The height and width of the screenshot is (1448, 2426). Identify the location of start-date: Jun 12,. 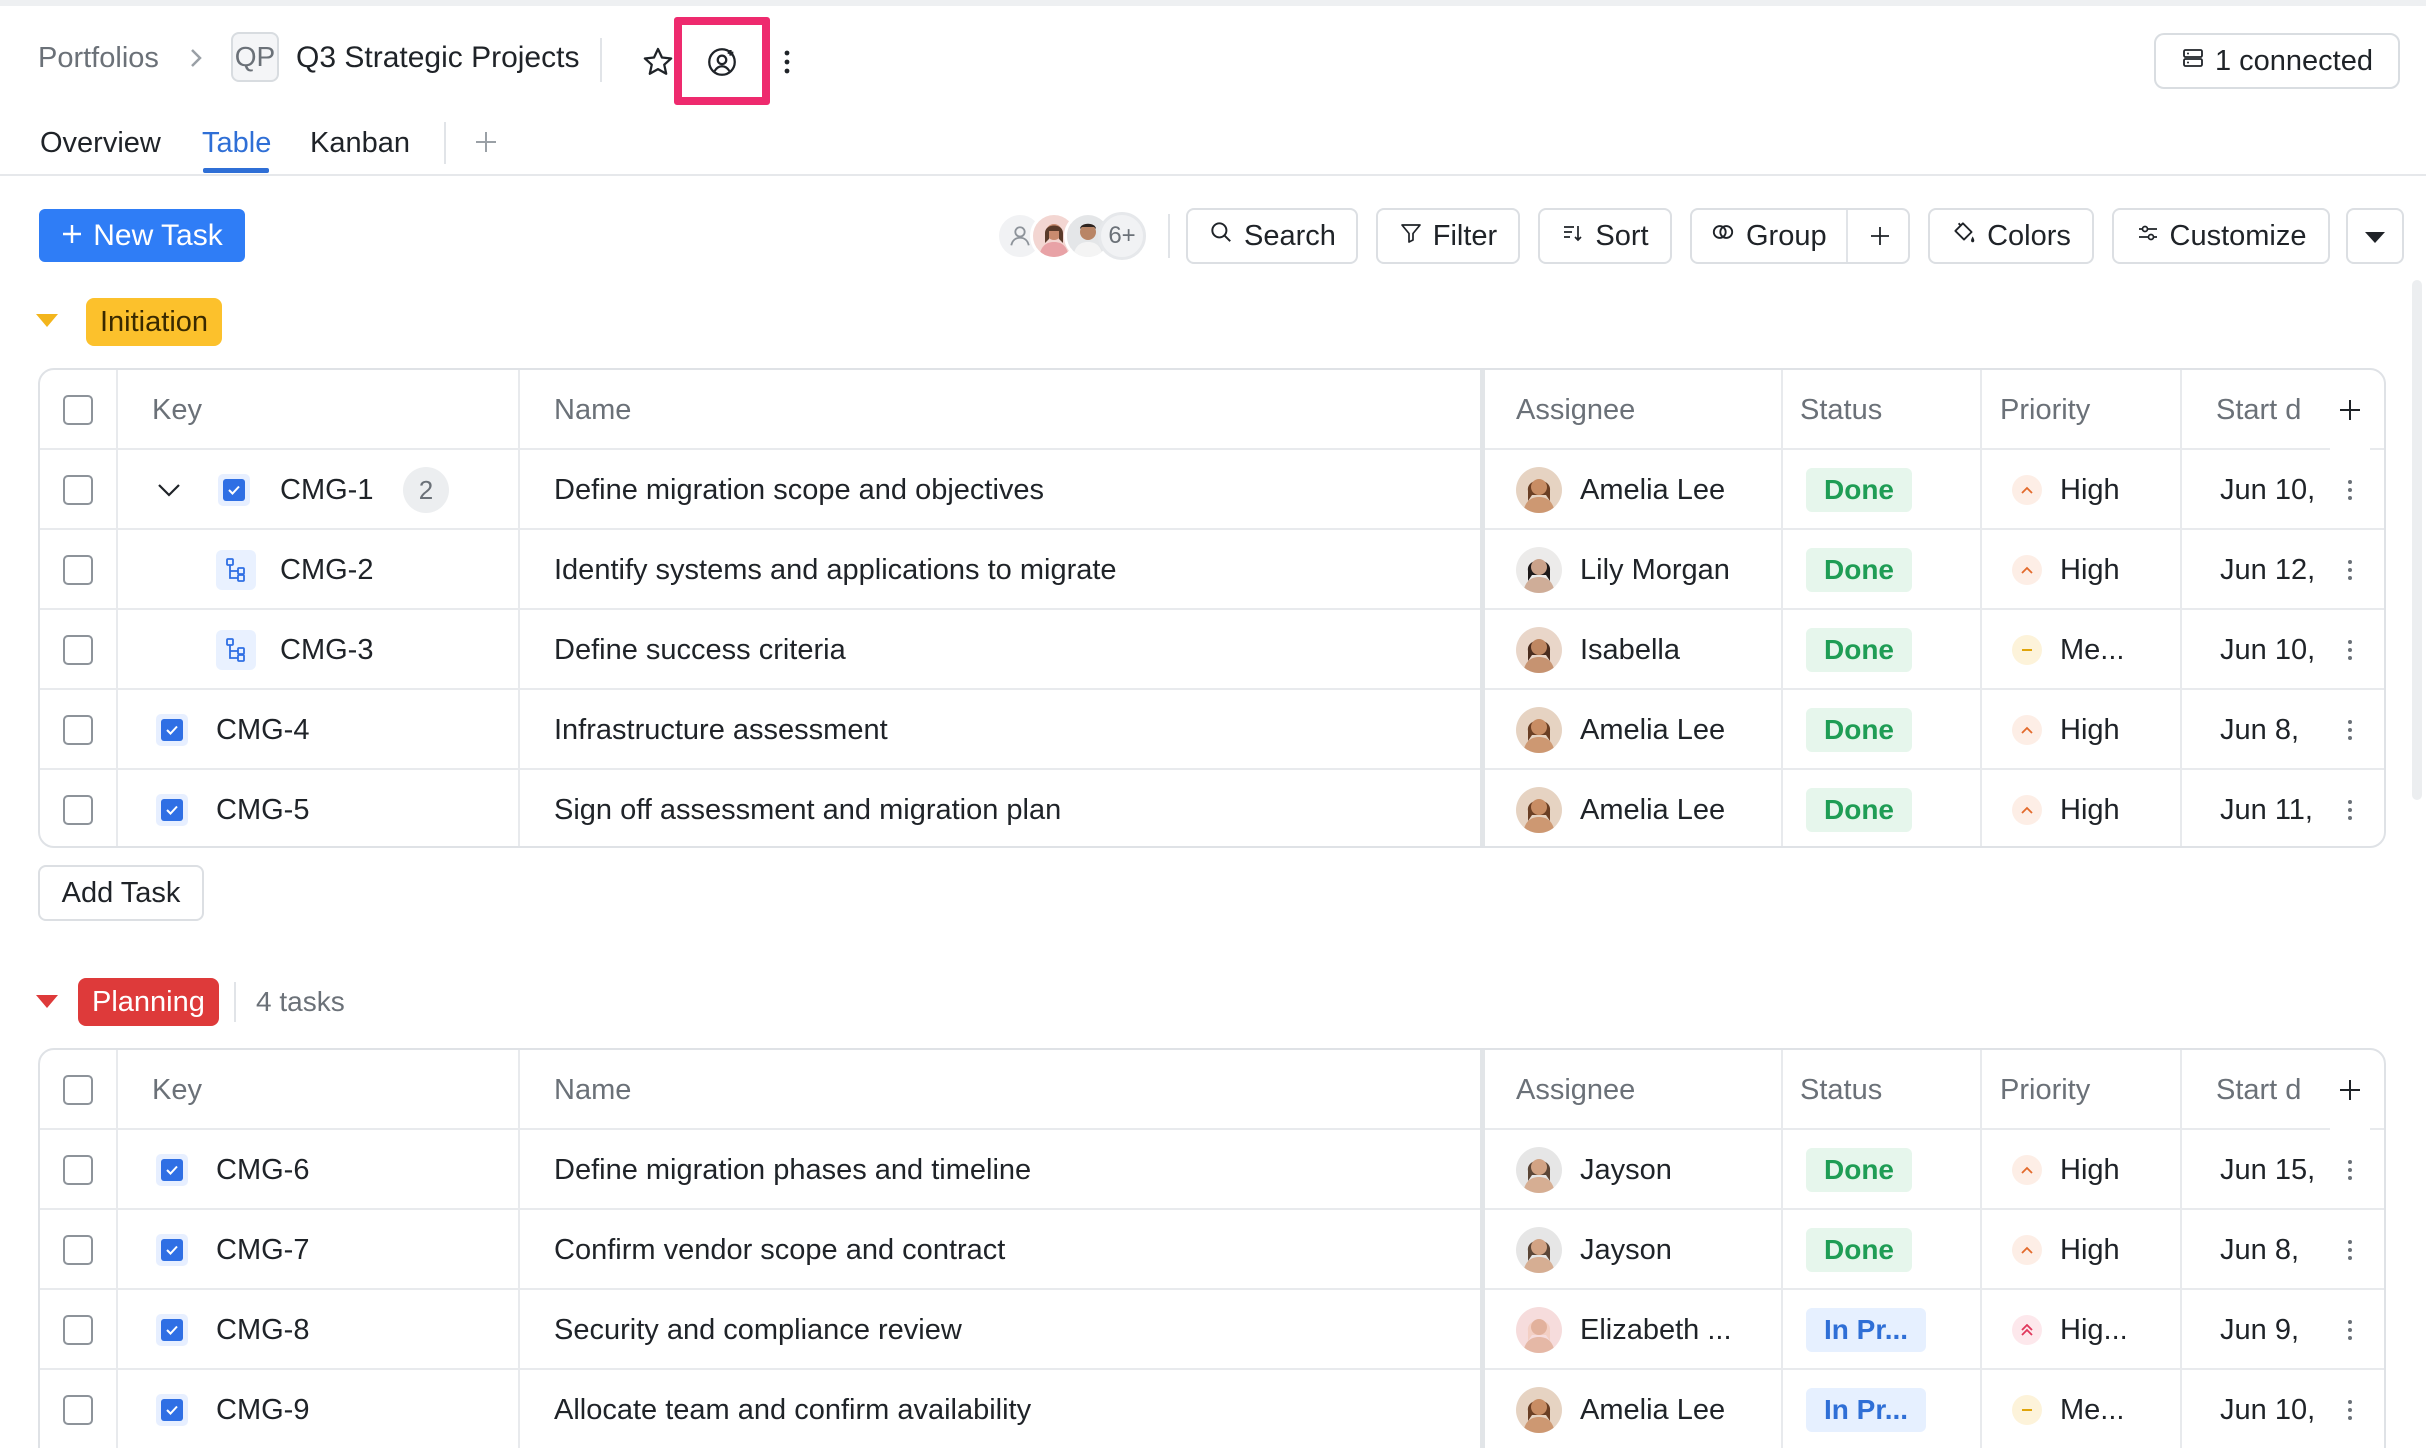
(2270, 570).